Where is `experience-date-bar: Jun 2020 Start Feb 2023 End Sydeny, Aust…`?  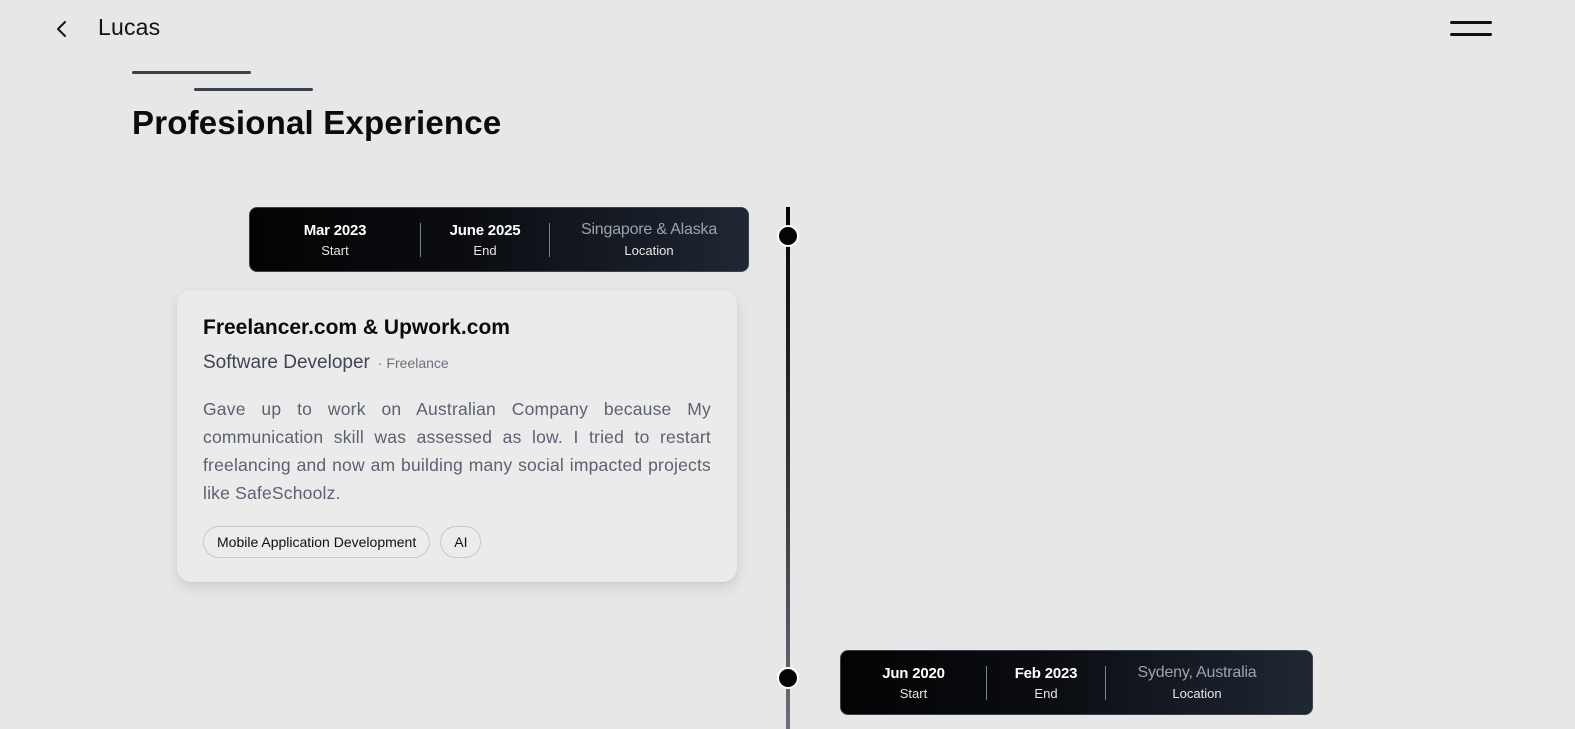
experience-date-bar: Jun 2020 Start Feb 2023 End Sydeny, Aust… is located at coordinates (1076, 682).